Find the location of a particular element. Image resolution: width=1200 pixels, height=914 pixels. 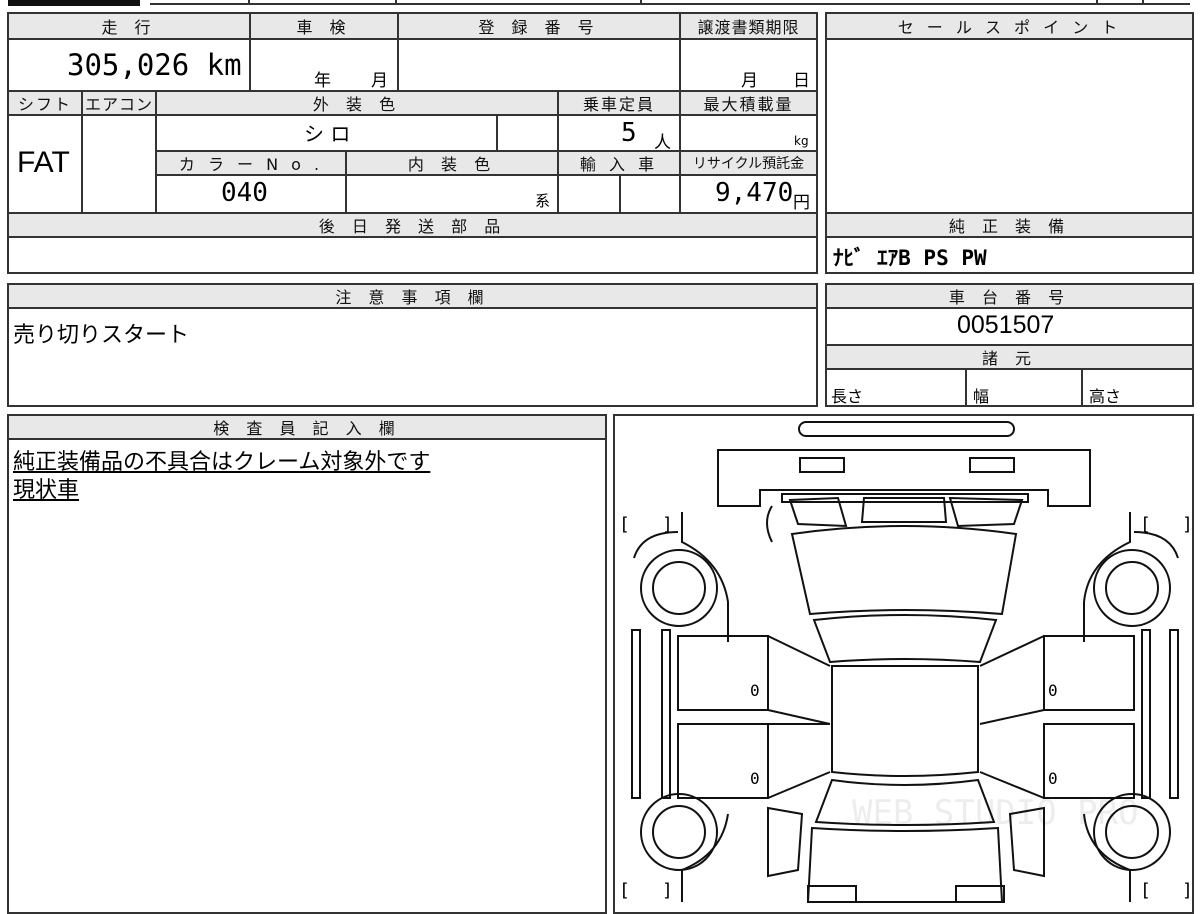

top-black-tab is located at coordinates (74, 3).